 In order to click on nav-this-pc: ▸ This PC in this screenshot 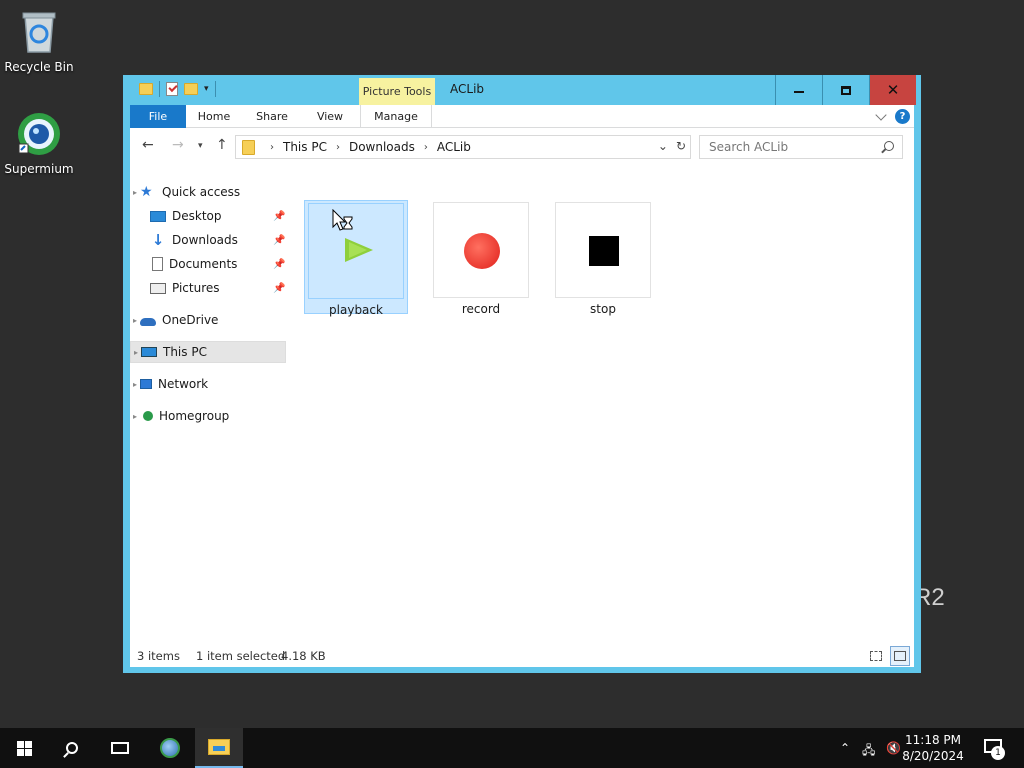, I will do `click(208, 352)`.